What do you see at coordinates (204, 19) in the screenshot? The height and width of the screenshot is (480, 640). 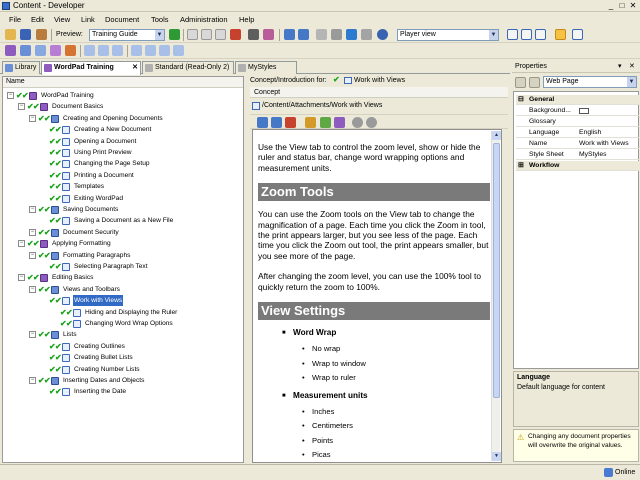 I see `menu-administration: Administration` at bounding box center [204, 19].